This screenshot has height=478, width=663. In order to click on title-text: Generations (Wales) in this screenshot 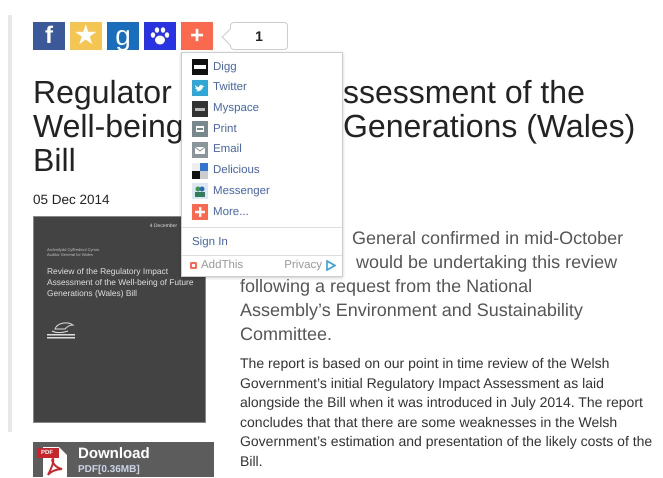, I will do `click(489, 126)`.